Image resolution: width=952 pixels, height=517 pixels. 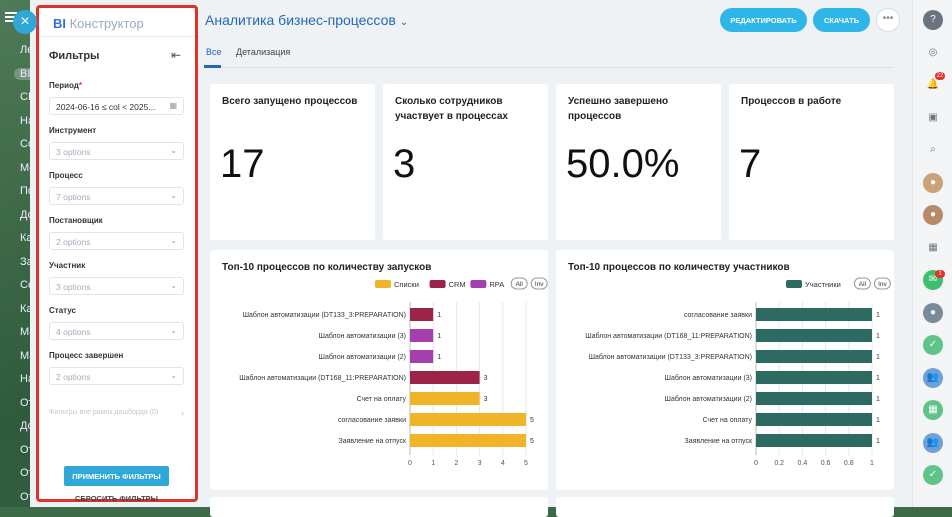 I want to click on legend-label: Участники, so click(x=823, y=284).